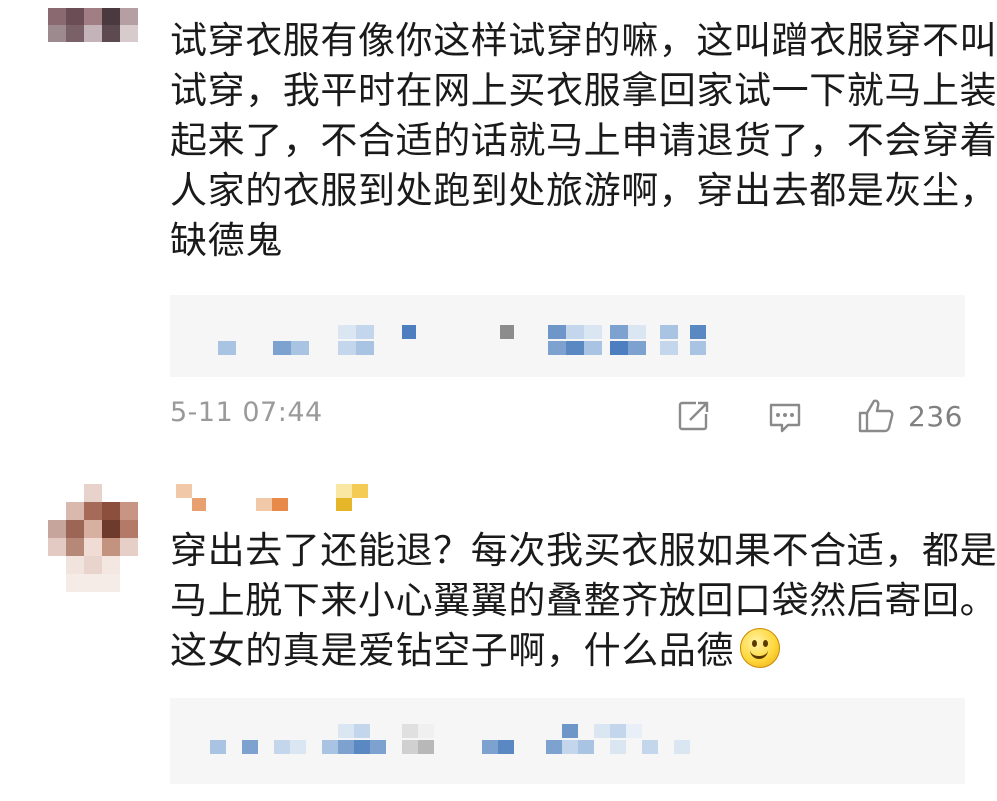 The height and width of the screenshot is (801, 997). I want to click on comment-line: 试穿，我平时在网上买衣服拿回家试一下就马上装, so click(583, 90).